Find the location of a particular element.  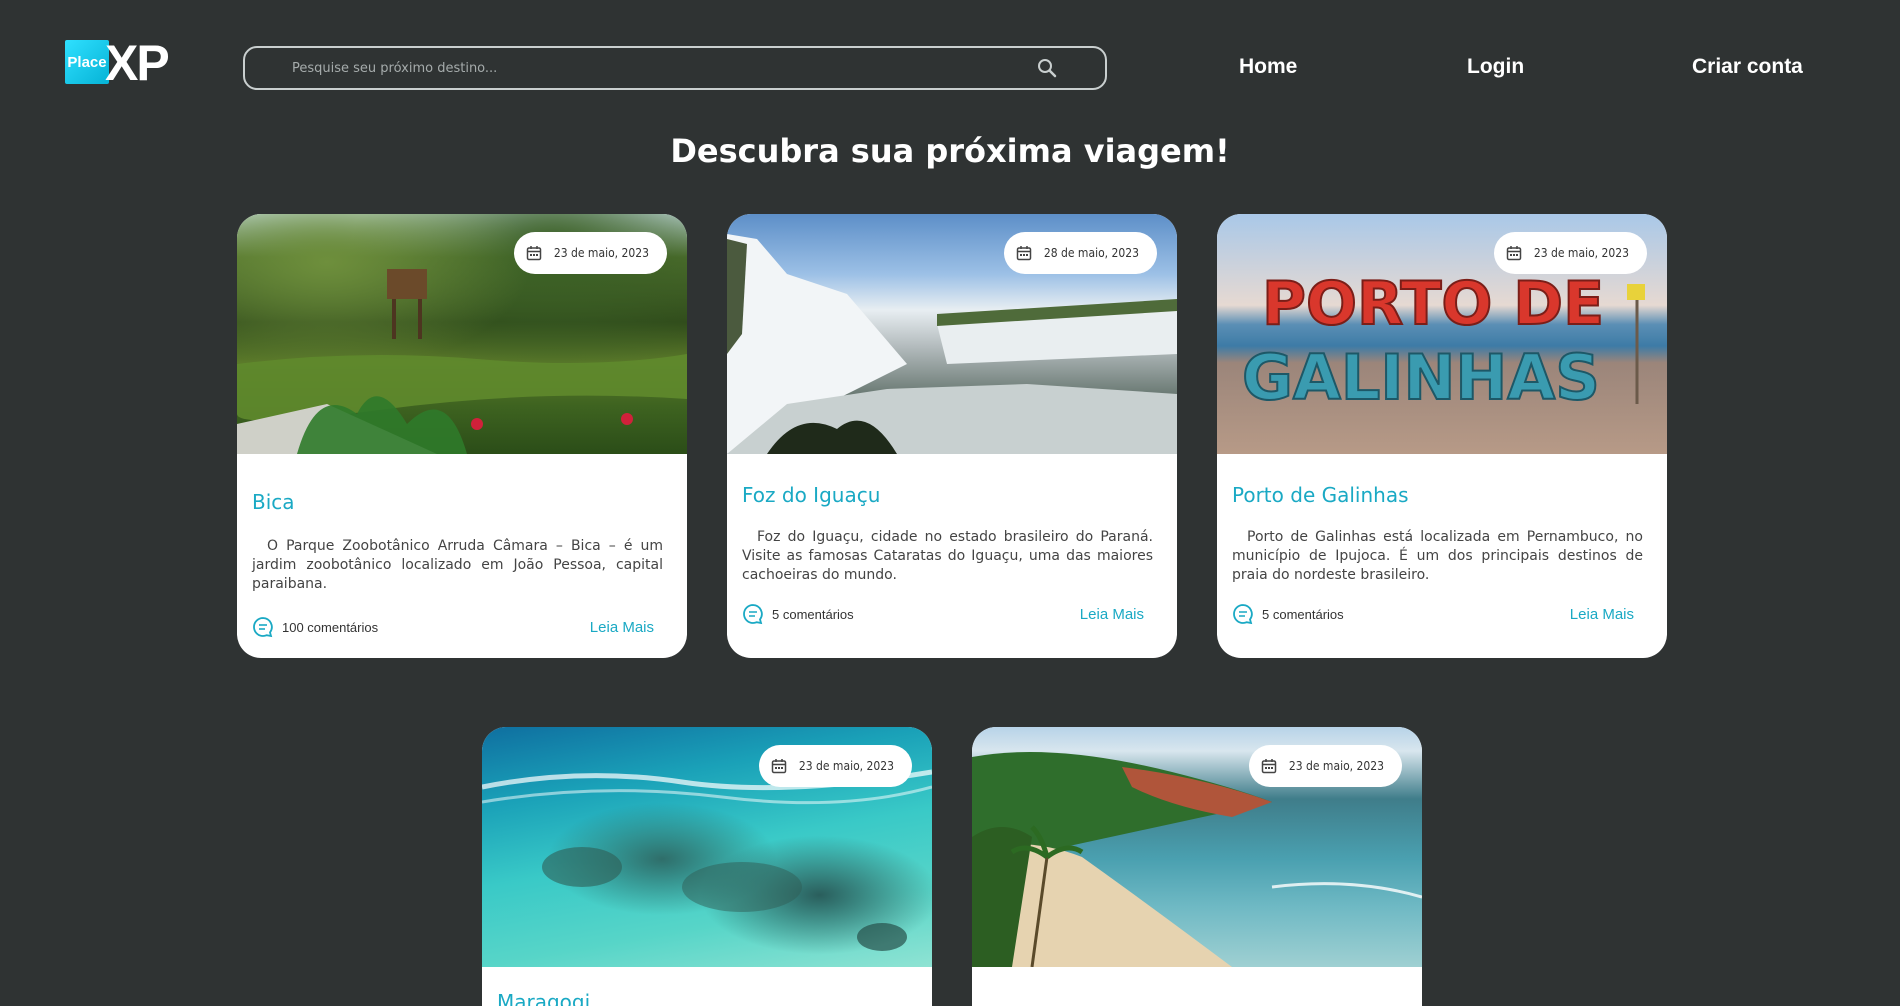

card-date: 28 de maio, 2023 is located at coordinates (1091, 253).